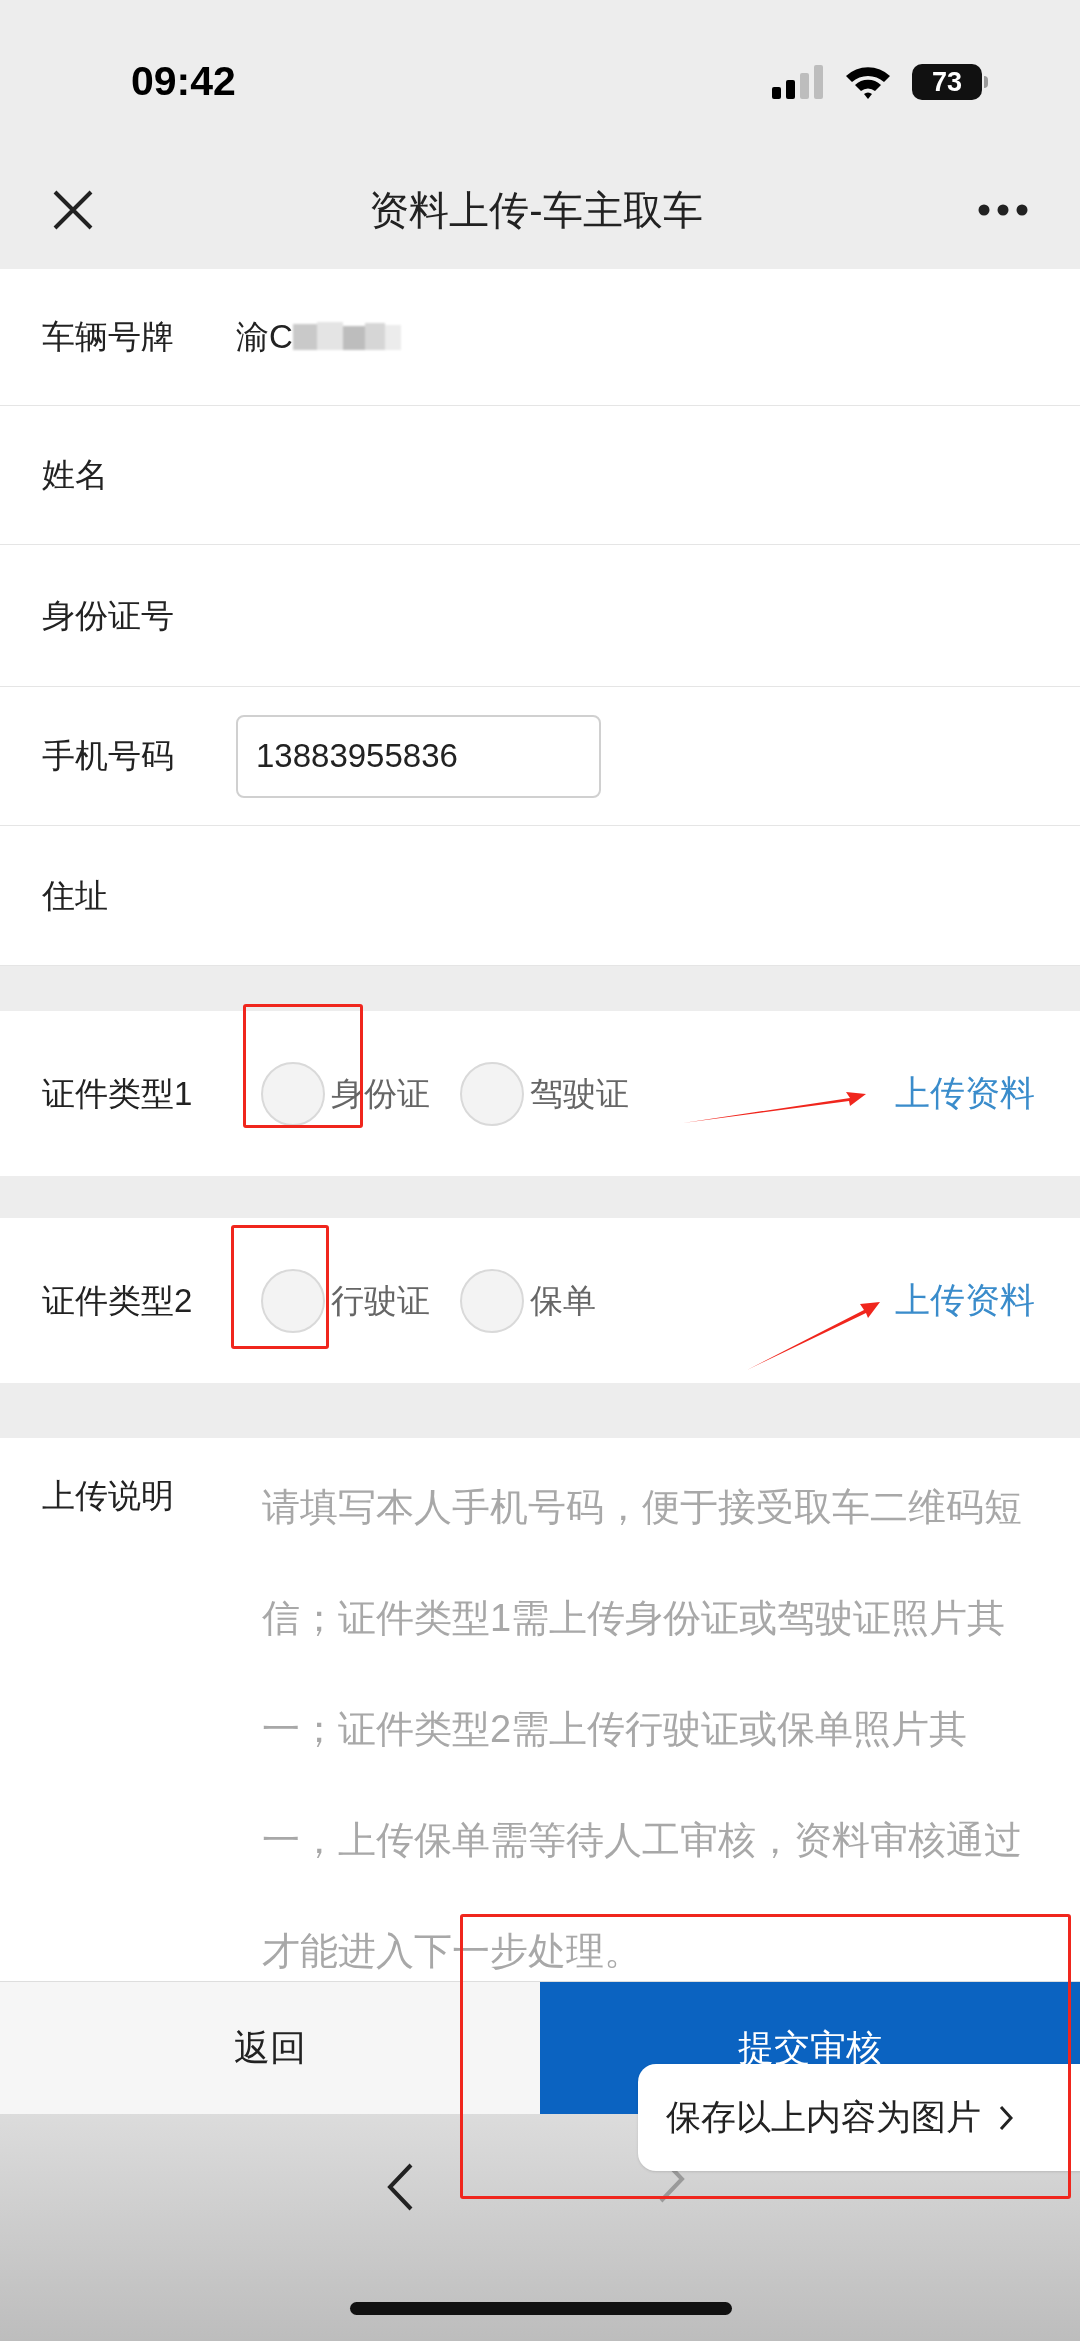 This screenshot has width=1080, height=2341. Describe the element at coordinates (108, 1496) in the screenshot. I see `instructions-label: 上传说明` at that location.